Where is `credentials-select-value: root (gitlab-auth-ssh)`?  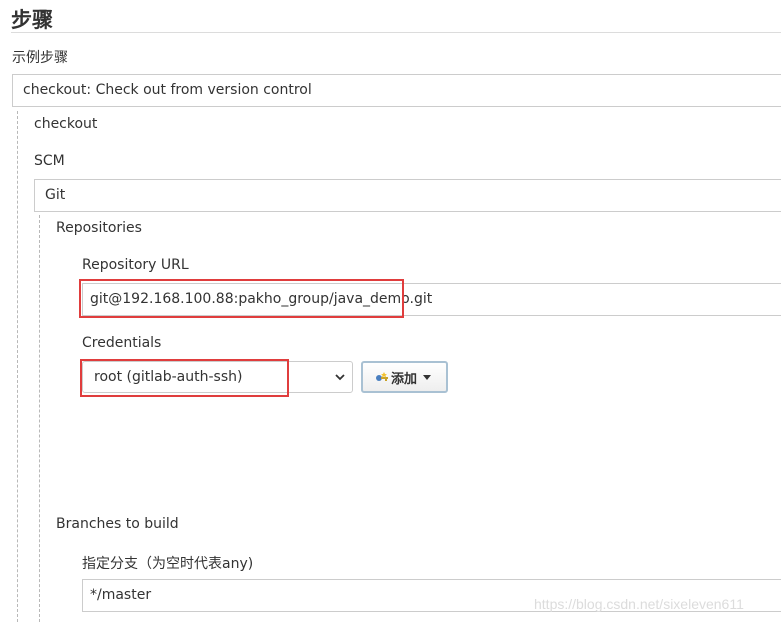 credentials-select-value: root (gitlab-auth-ssh) is located at coordinates (168, 377).